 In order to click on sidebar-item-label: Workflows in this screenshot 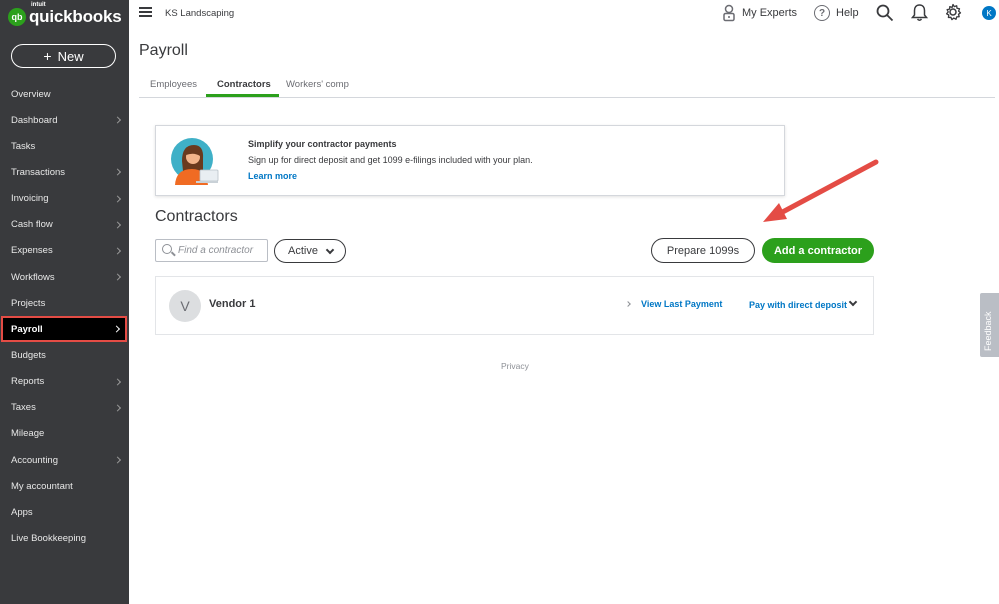, I will do `click(33, 277)`.